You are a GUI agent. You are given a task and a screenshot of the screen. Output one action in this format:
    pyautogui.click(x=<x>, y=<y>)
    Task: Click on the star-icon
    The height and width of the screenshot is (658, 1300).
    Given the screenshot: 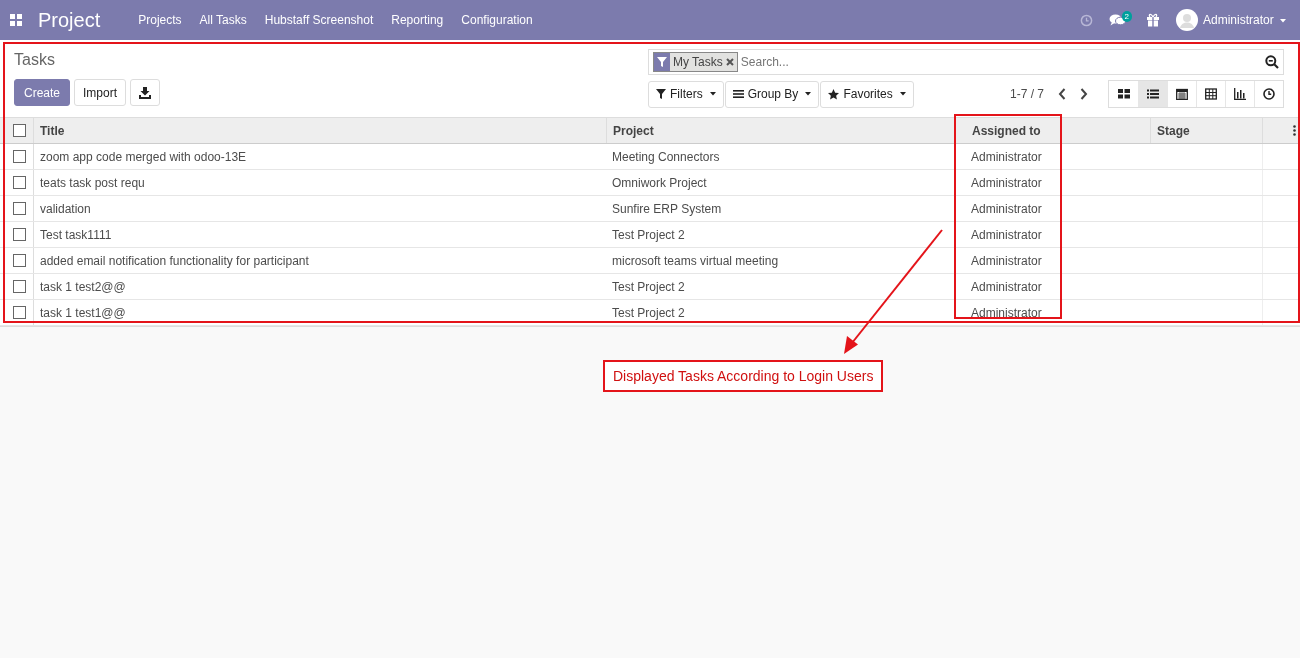 What is the action you would take?
    pyautogui.click(x=834, y=94)
    